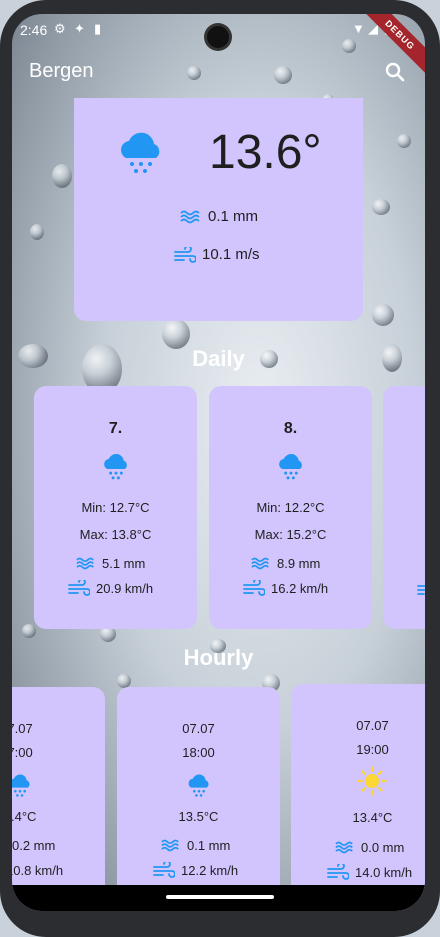 This screenshot has height=937, width=440. What do you see at coordinates (372, 749) in the screenshot?
I see `hourly-time: 19:00` at bounding box center [372, 749].